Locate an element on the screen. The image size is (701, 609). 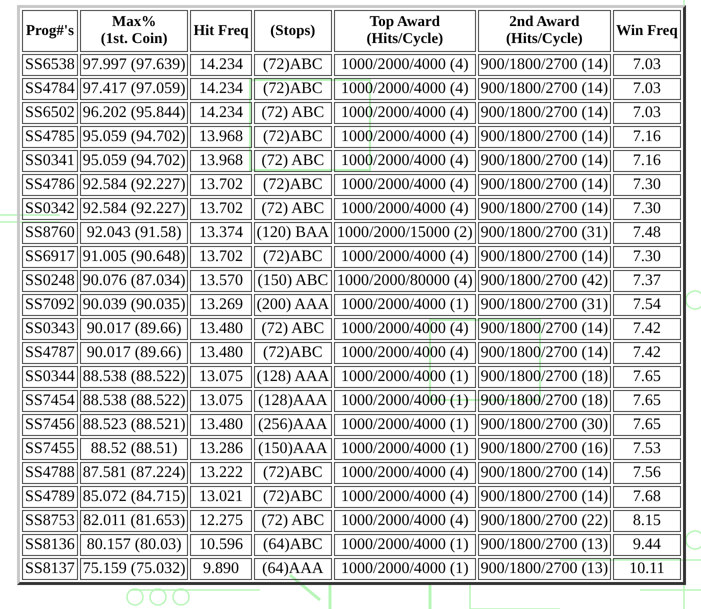
table-cell: 13.222 is located at coordinates (221, 473).